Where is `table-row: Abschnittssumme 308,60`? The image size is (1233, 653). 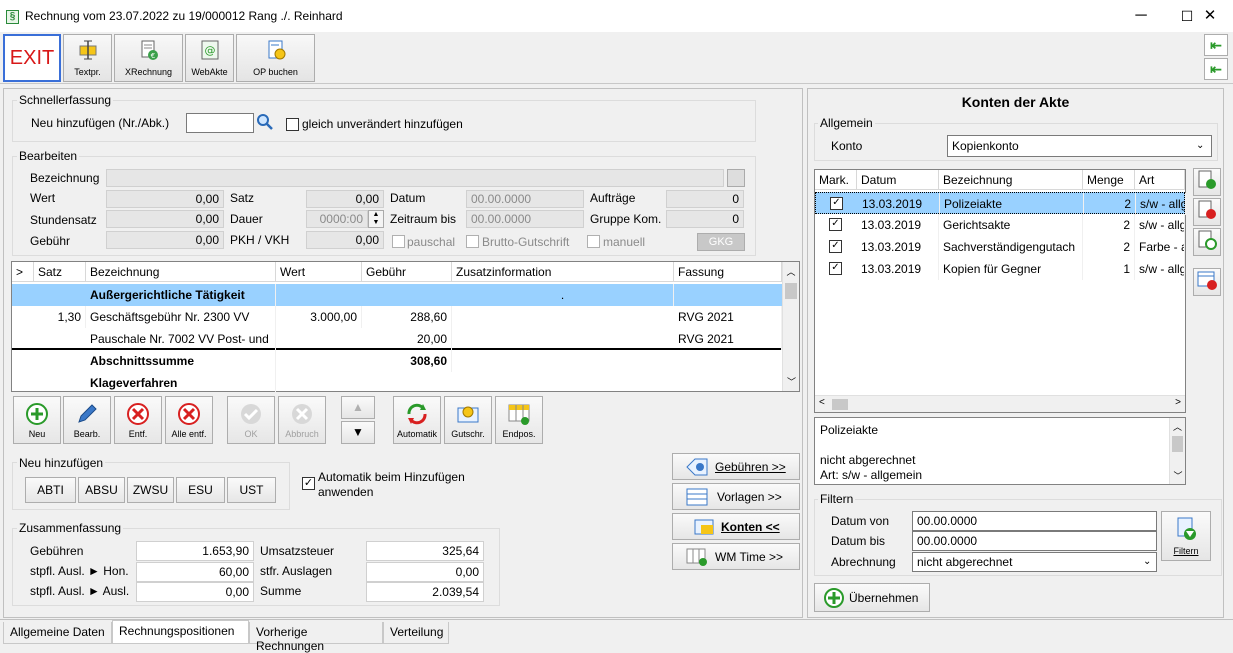
table-row: Abschnittssumme 308,60 is located at coordinates (397, 361).